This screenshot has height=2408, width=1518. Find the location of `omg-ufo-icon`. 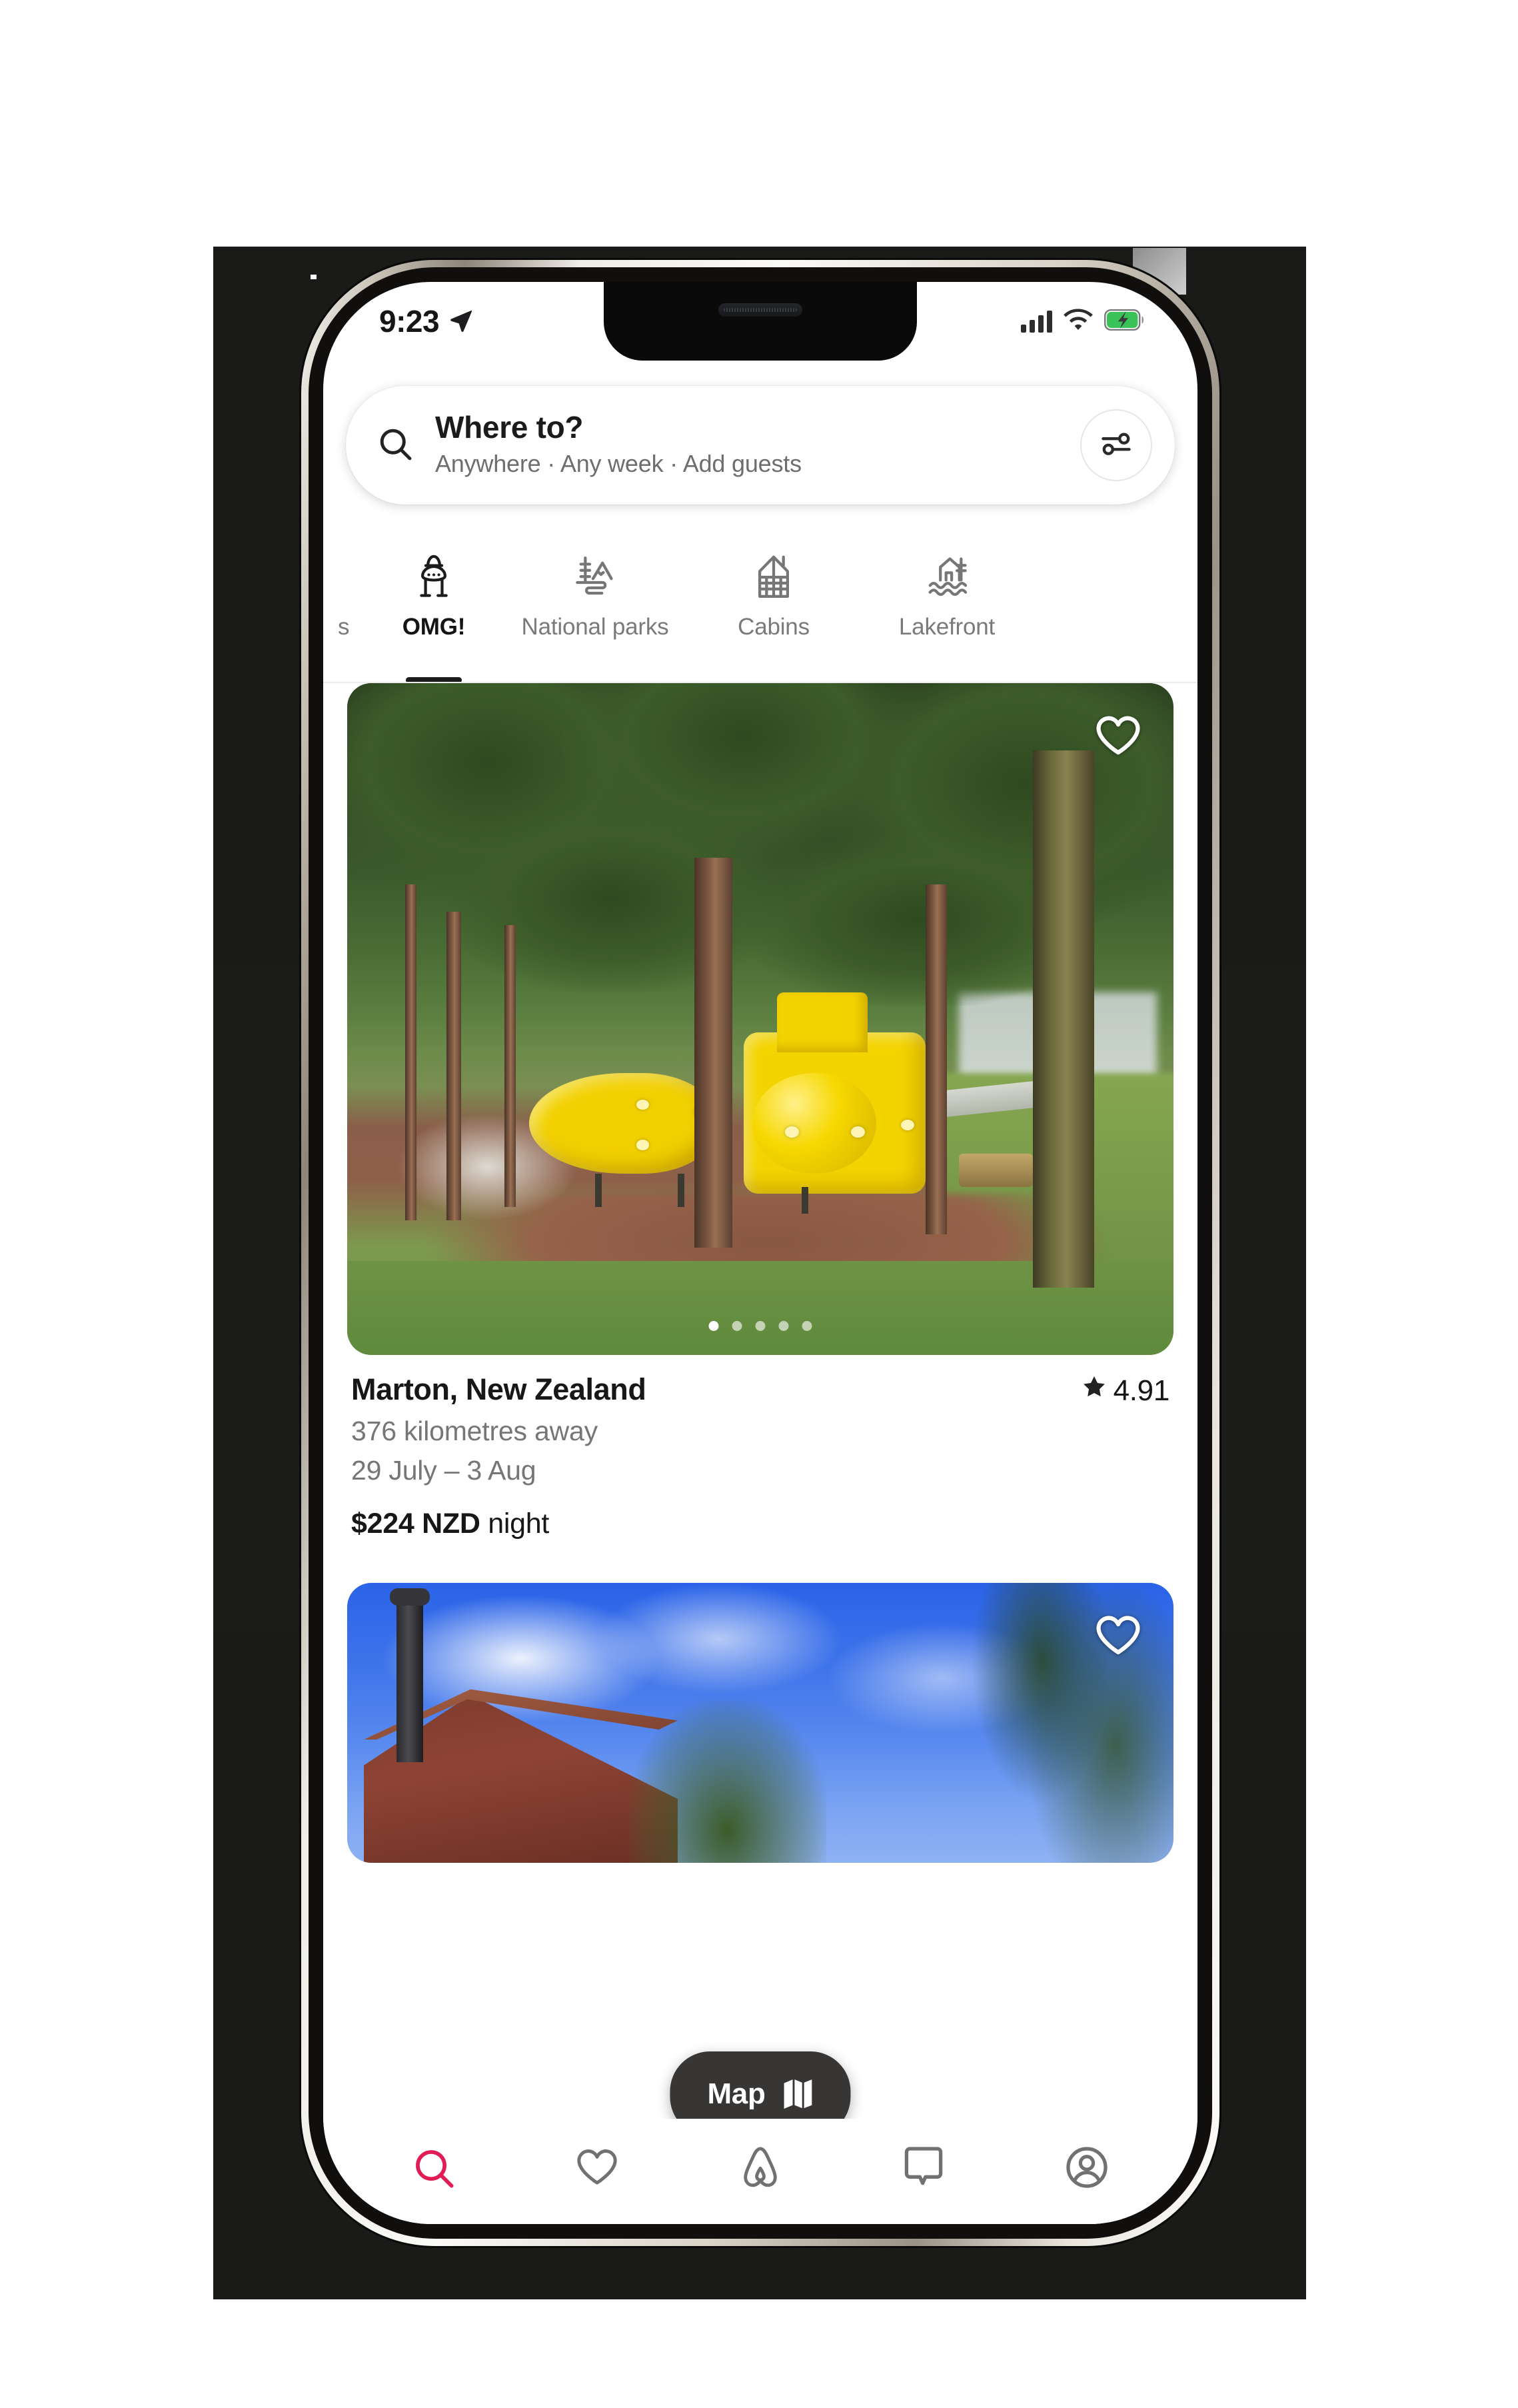

omg-ufo-icon is located at coordinates (433, 577).